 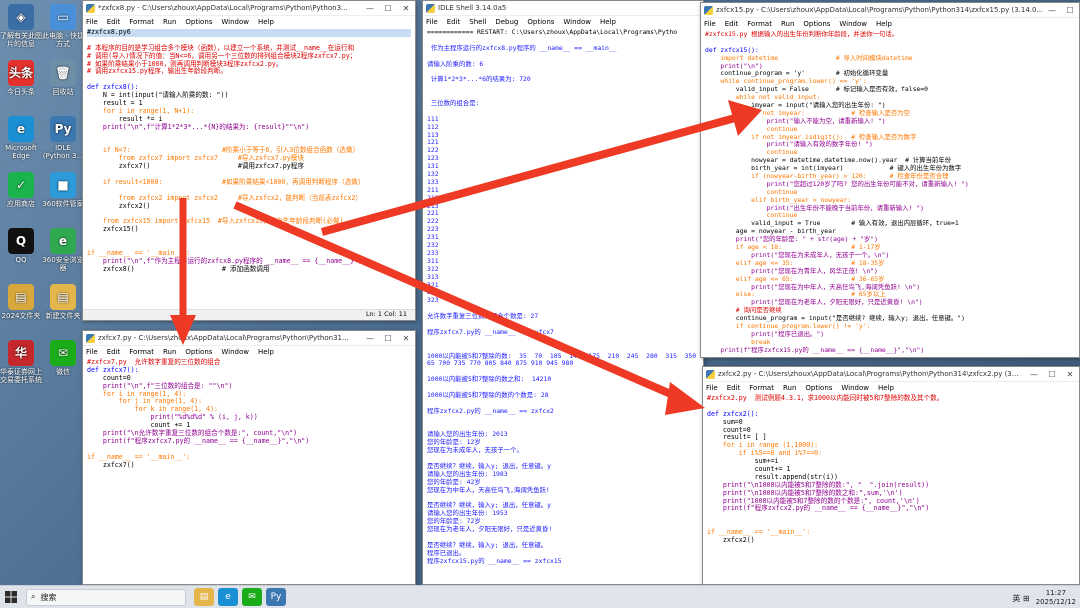 I want to click on desktop-icon: ✓ 应用商店, so click(x=21, y=190).